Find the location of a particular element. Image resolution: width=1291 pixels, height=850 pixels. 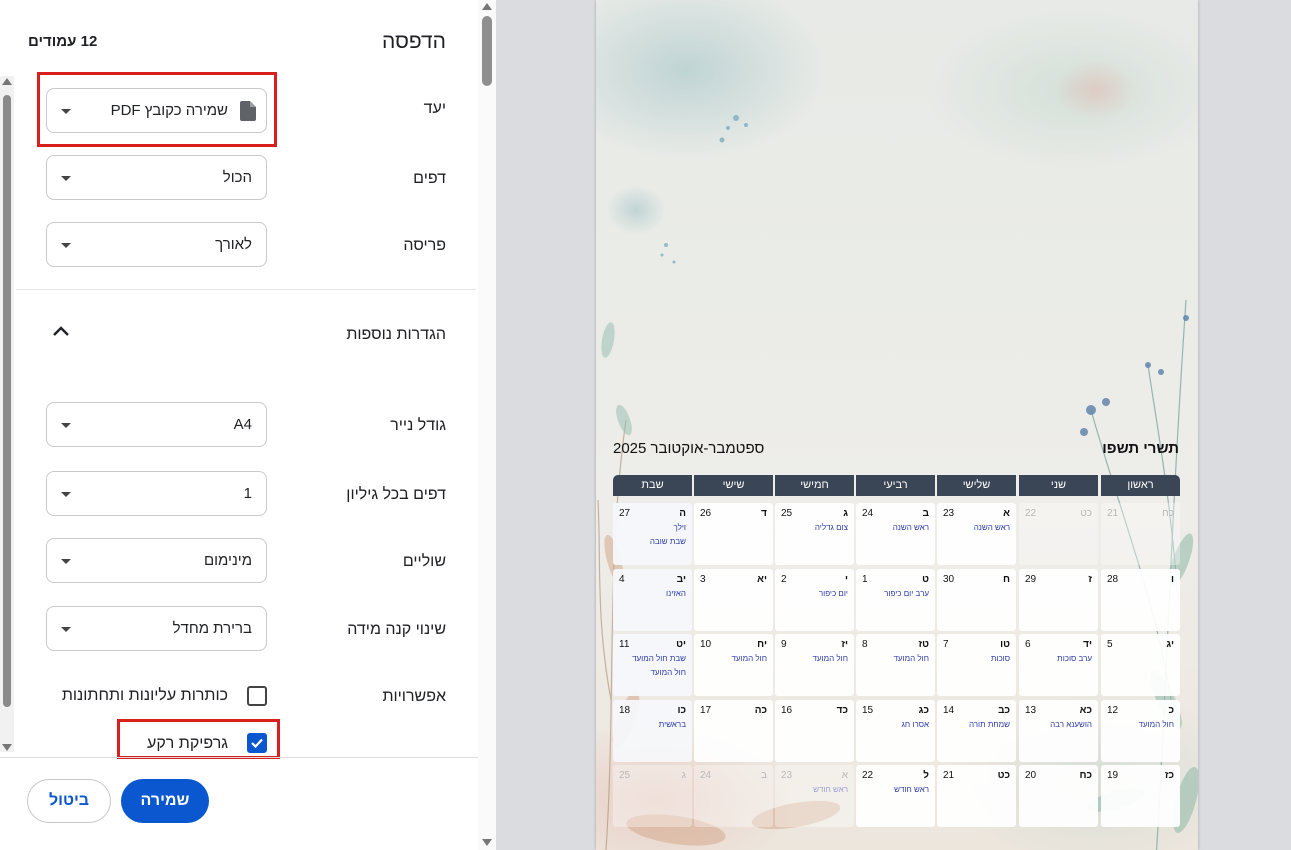

calendar-day-cell: ד 26 is located at coordinates (733, 534).